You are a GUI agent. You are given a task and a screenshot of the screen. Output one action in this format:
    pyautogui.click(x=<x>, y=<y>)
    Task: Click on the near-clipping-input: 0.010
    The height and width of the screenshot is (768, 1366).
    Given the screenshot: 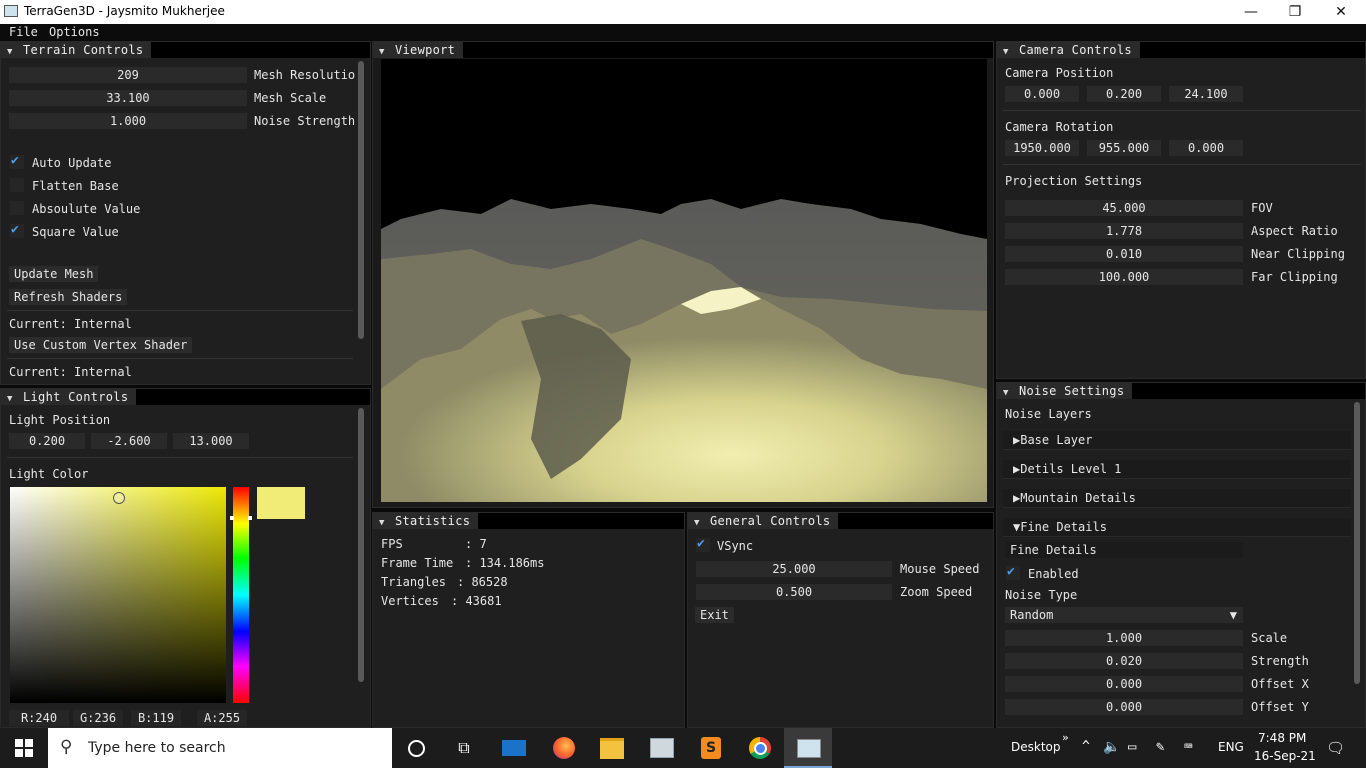 What is the action you would take?
    pyautogui.click(x=1124, y=254)
    